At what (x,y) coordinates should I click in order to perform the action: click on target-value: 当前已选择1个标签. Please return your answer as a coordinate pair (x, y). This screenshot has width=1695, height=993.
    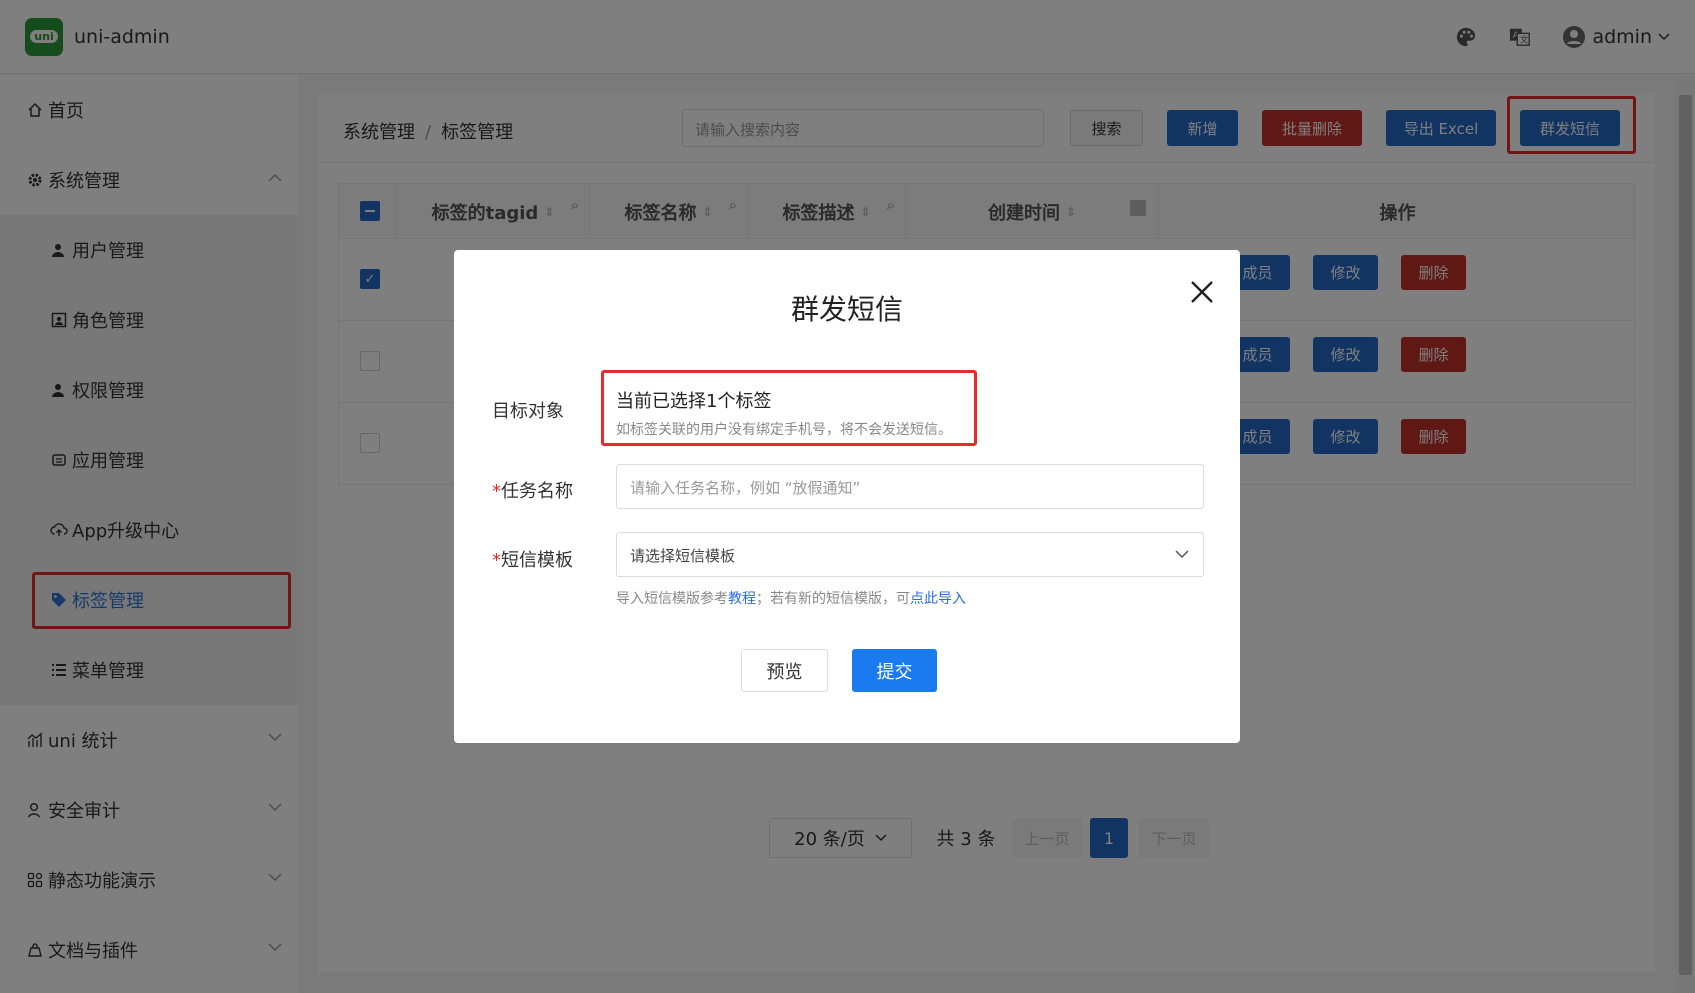
    Looking at the image, I should click on (694, 401).